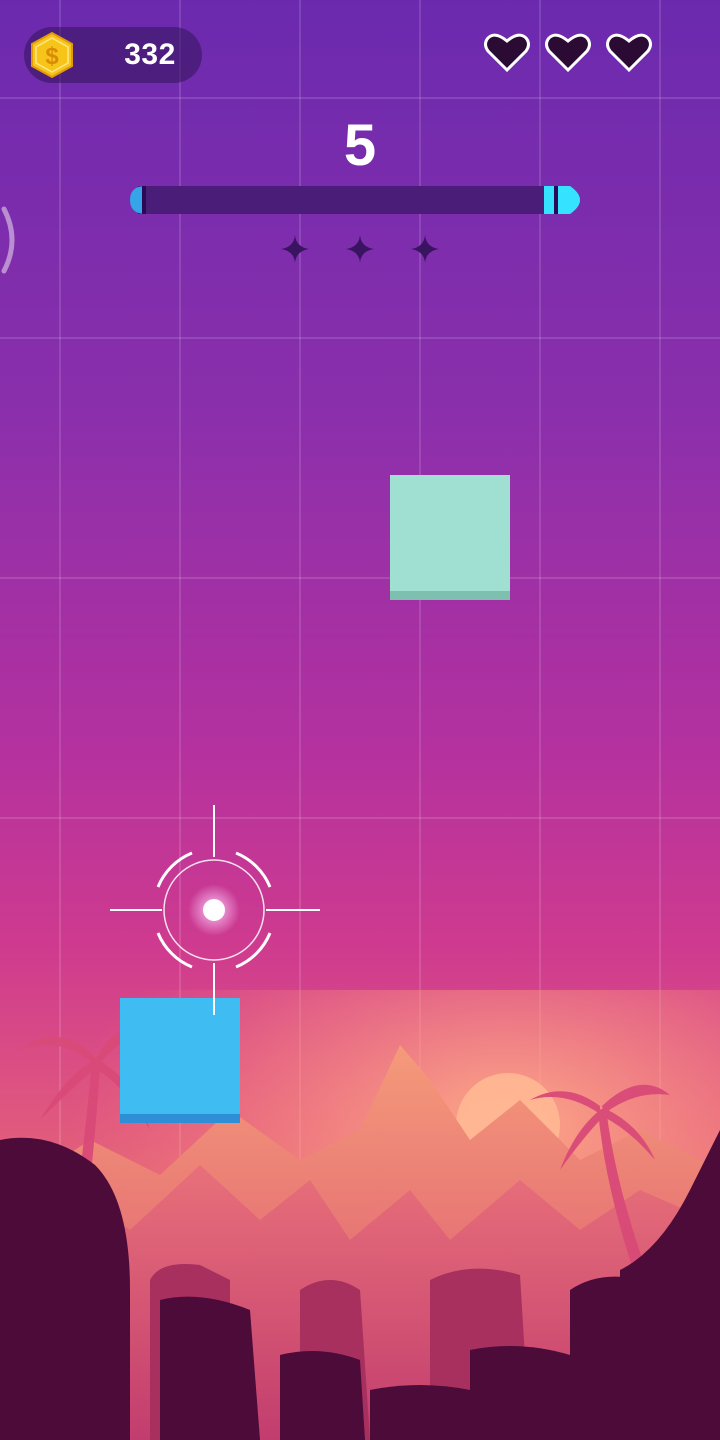 This screenshot has height=1440, width=720. I want to click on coin-count: 332, so click(150, 54).